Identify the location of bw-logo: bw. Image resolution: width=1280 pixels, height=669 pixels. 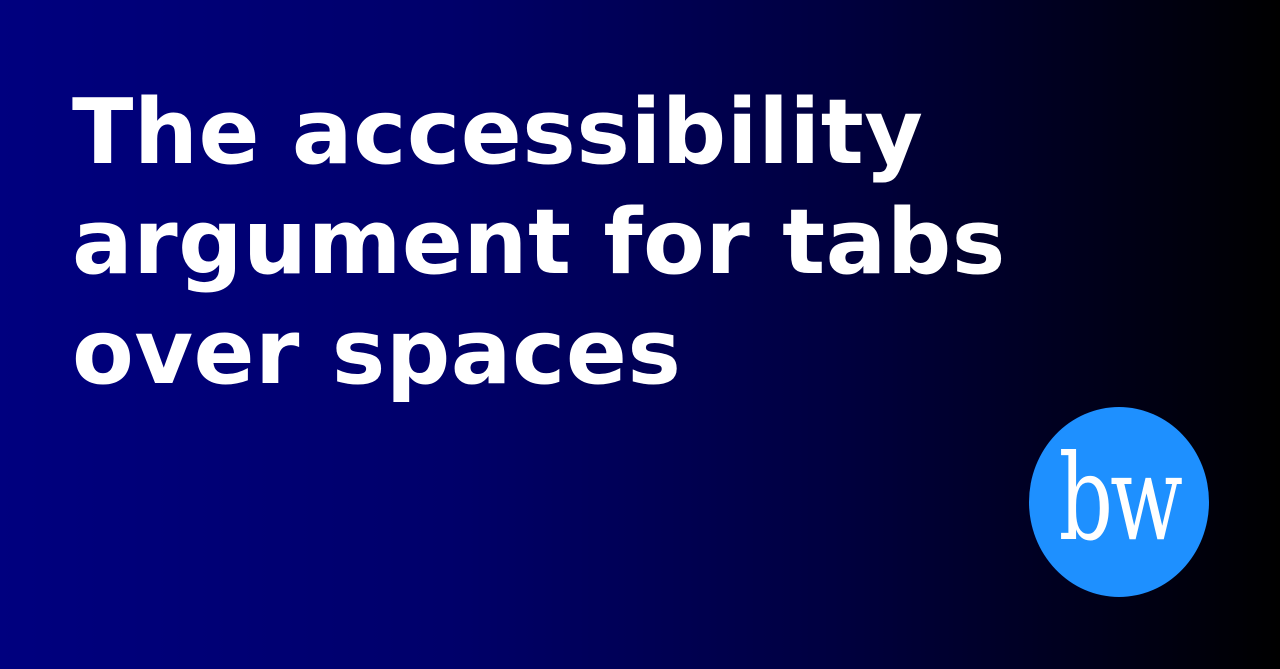
(1119, 502).